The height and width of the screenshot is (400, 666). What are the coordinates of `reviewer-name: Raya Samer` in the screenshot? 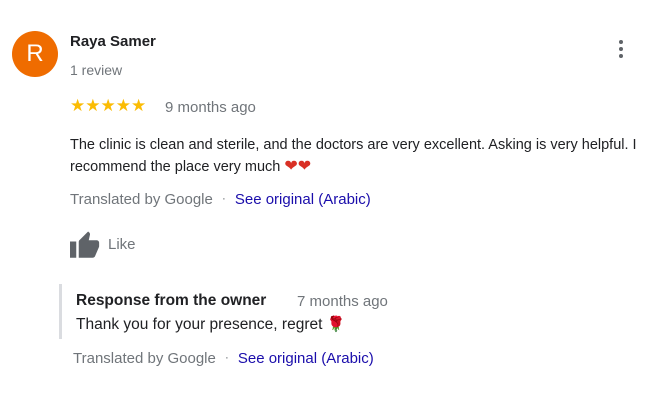 It's located at (113, 41).